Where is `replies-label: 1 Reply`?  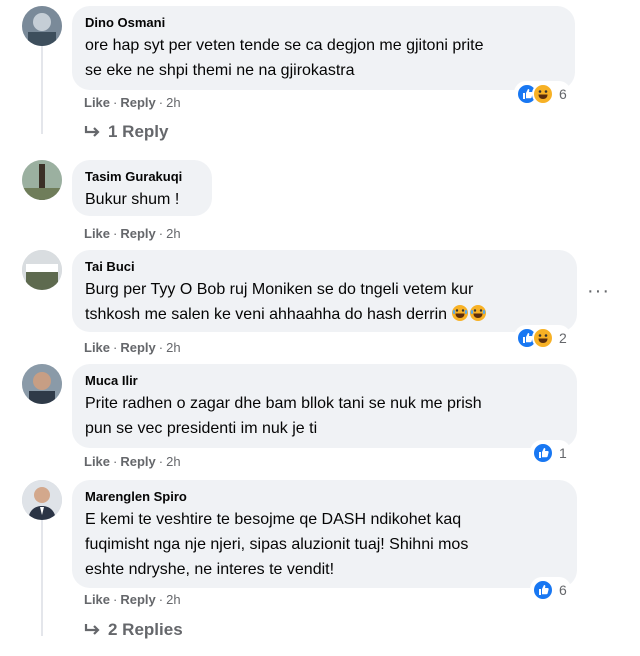
replies-label: 1 Reply is located at coordinates (138, 131).